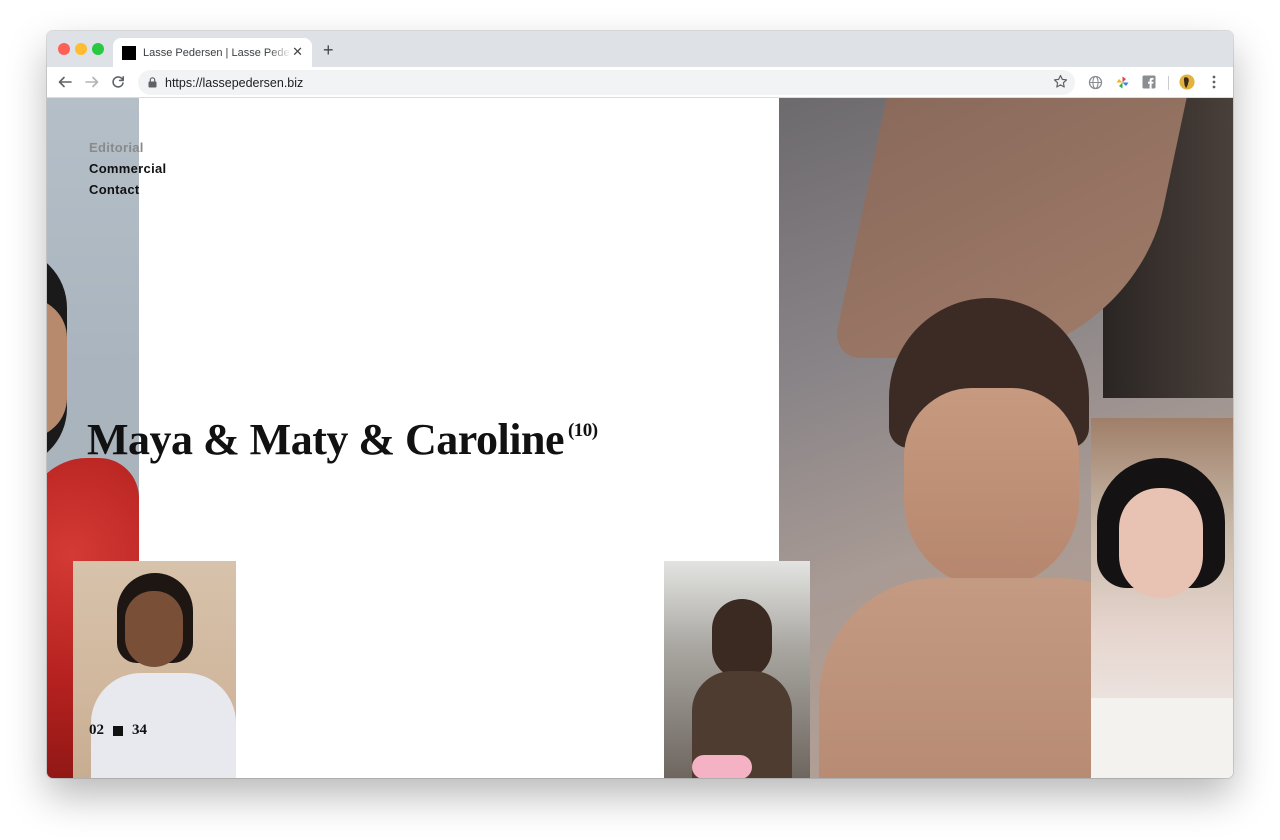 The image size is (1280, 840). What do you see at coordinates (129, 52) in the screenshot?
I see `favicon-icon` at bounding box center [129, 52].